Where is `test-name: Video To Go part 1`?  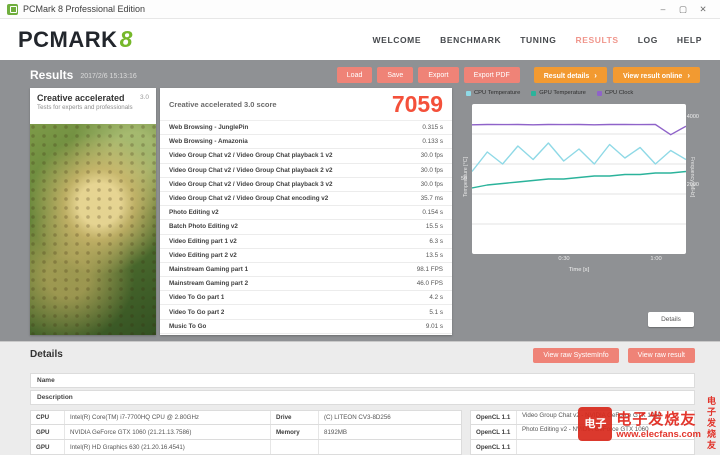 test-name: Video To Go part 1 is located at coordinates (197, 298).